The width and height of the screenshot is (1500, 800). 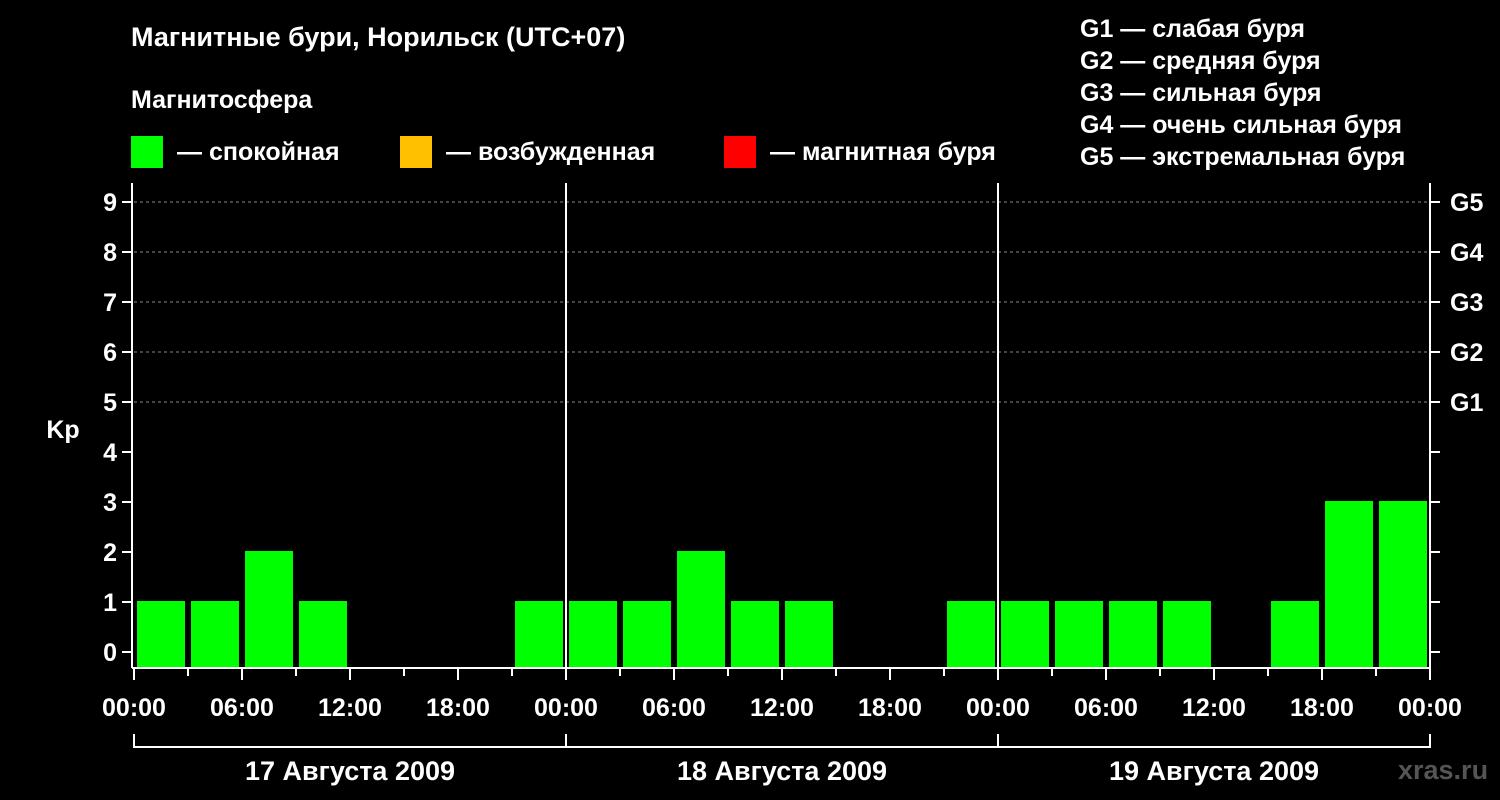 I want to click on y-tick-label: 1, so click(x=110, y=603).